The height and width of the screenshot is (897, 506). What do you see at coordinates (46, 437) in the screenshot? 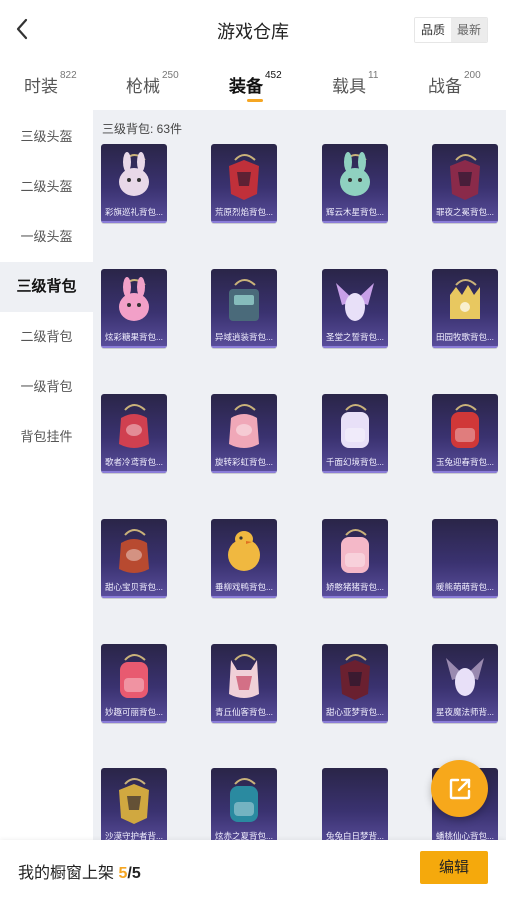
I see `sidebar-item-backpack-pendant: 背包挂件` at bounding box center [46, 437].